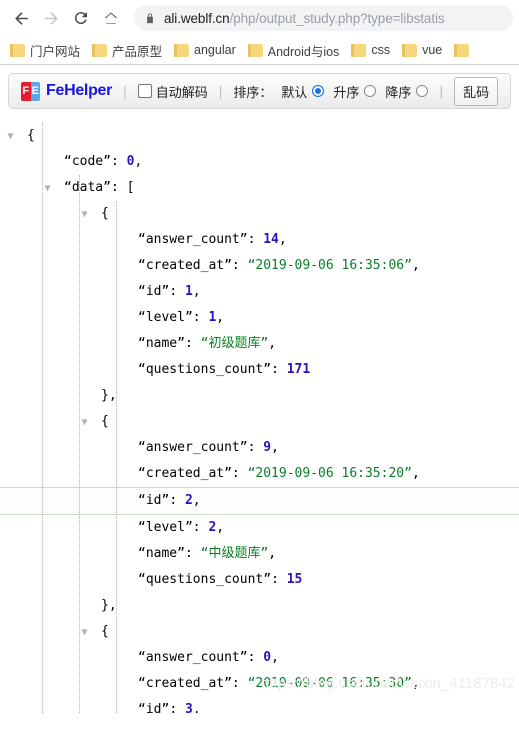 The image size is (519, 730). I want to click on sort-option-descending: 降序, so click(407, 91).